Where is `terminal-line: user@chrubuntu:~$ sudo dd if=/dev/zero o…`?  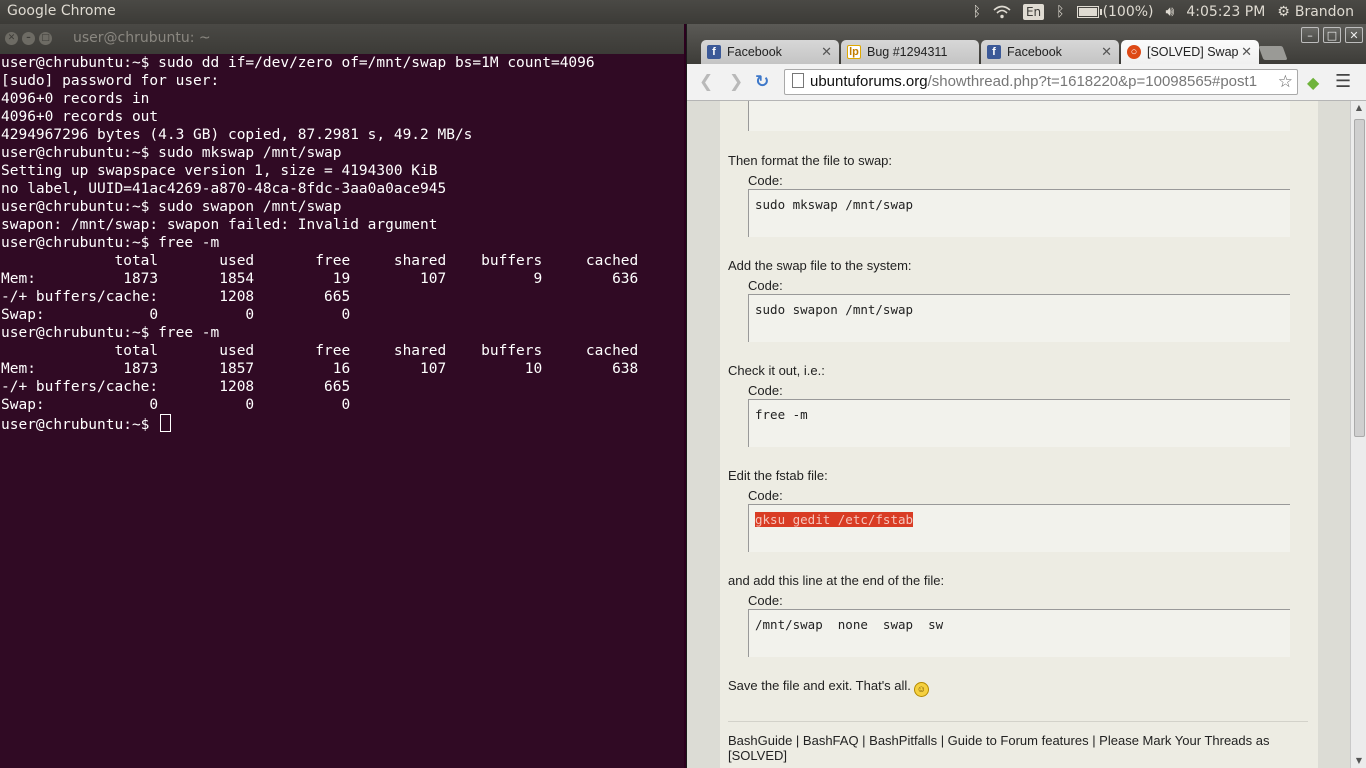 terminal-line: user@chrubuntu:~$ sudo dd if=/dev/zero o… is located at coordinates (298, 63).